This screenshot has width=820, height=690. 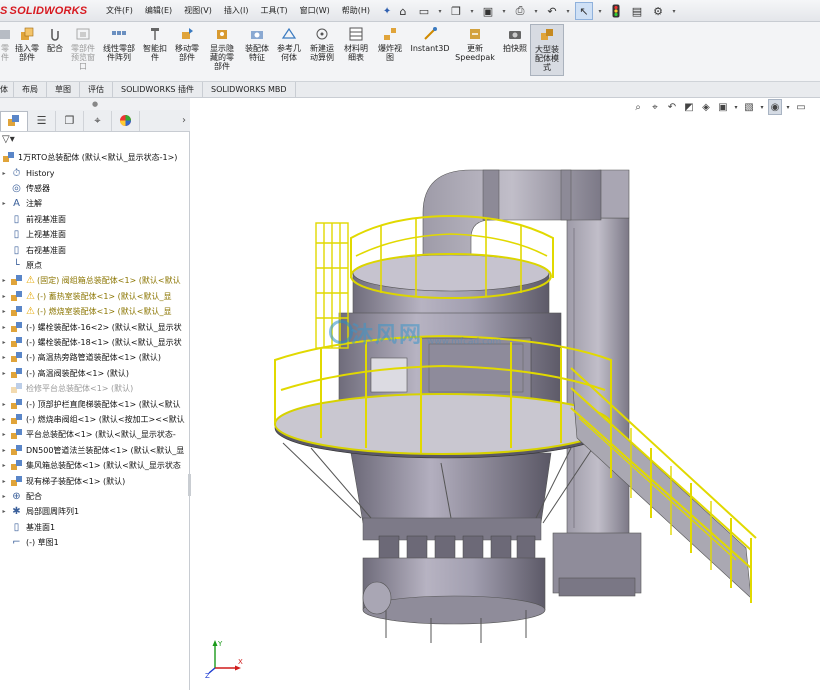 What do you see at coordinates (6, 44) in the screenshot?
I see `ribbon-button-part: 零 件` at bounding box center [6, 44].